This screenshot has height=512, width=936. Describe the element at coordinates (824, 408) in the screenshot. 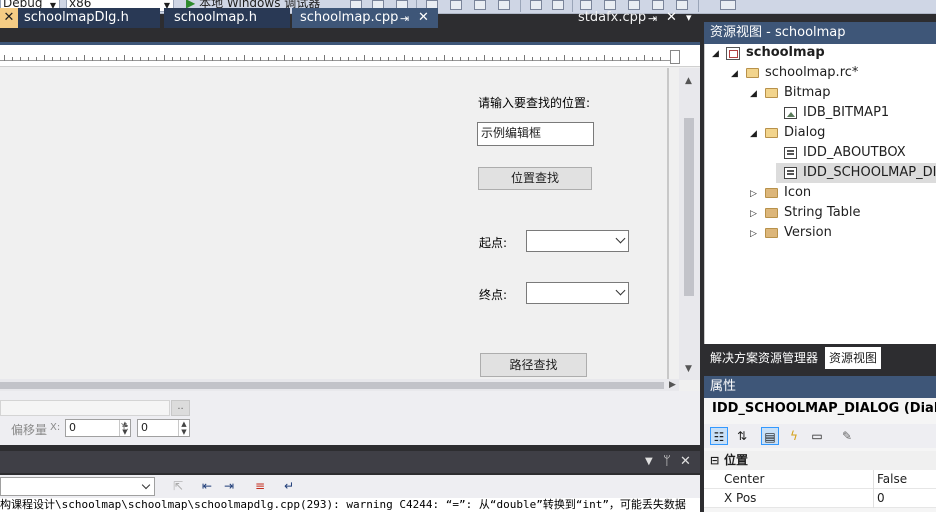

I see `properties-object-name: IDD_SCHOOLMAP_DIALOG (Dialog)` at that location.